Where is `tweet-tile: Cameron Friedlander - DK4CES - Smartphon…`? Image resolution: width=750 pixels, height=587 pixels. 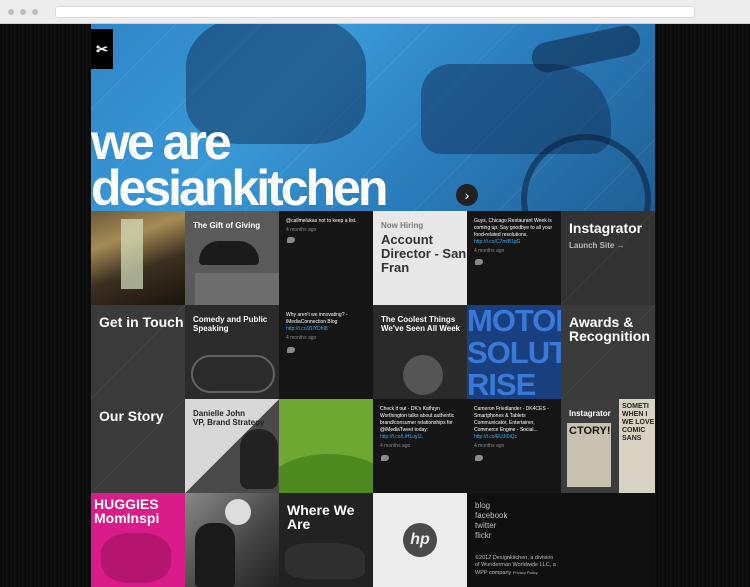 tweet-tile: Cameron Friedlander - DK4CES - Smartphon… is located at coordinates (514, 446).